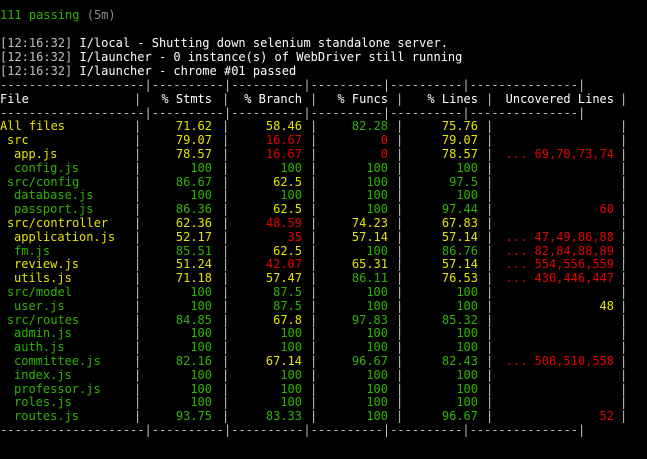 This screenshot has height=459, width=647. I want to click on table-row: src/config | 86.67 | 62.5 | 100 | 97.5 | |, so click(315, 182).